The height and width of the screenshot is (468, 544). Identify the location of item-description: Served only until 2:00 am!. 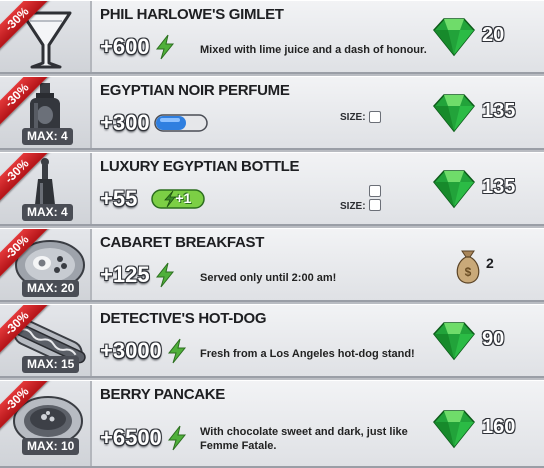
(268, 278).